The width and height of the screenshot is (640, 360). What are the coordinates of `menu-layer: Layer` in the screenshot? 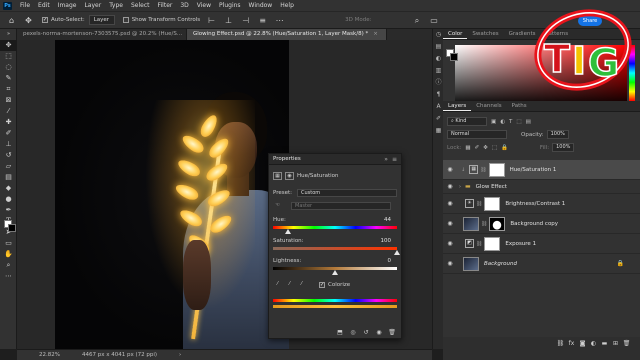 It's located at (92, 5).